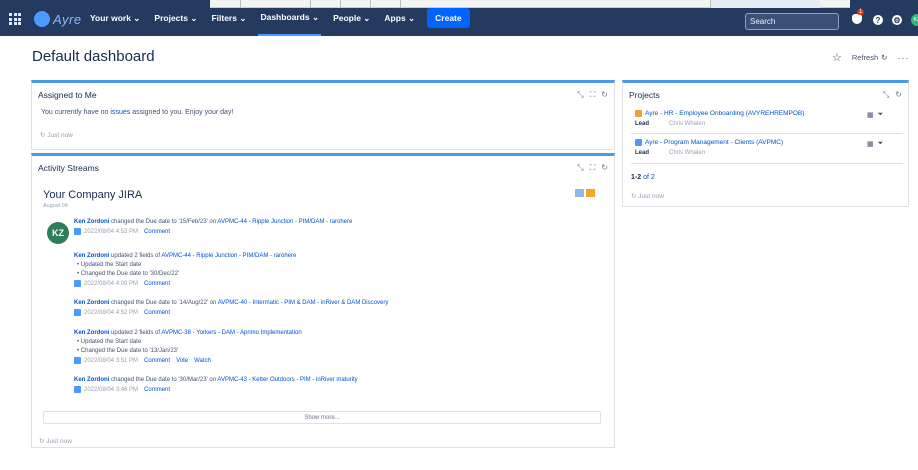  Describe the element at coordinates (579, 193) in the screenshot. I see `list-view-icon` at that location.